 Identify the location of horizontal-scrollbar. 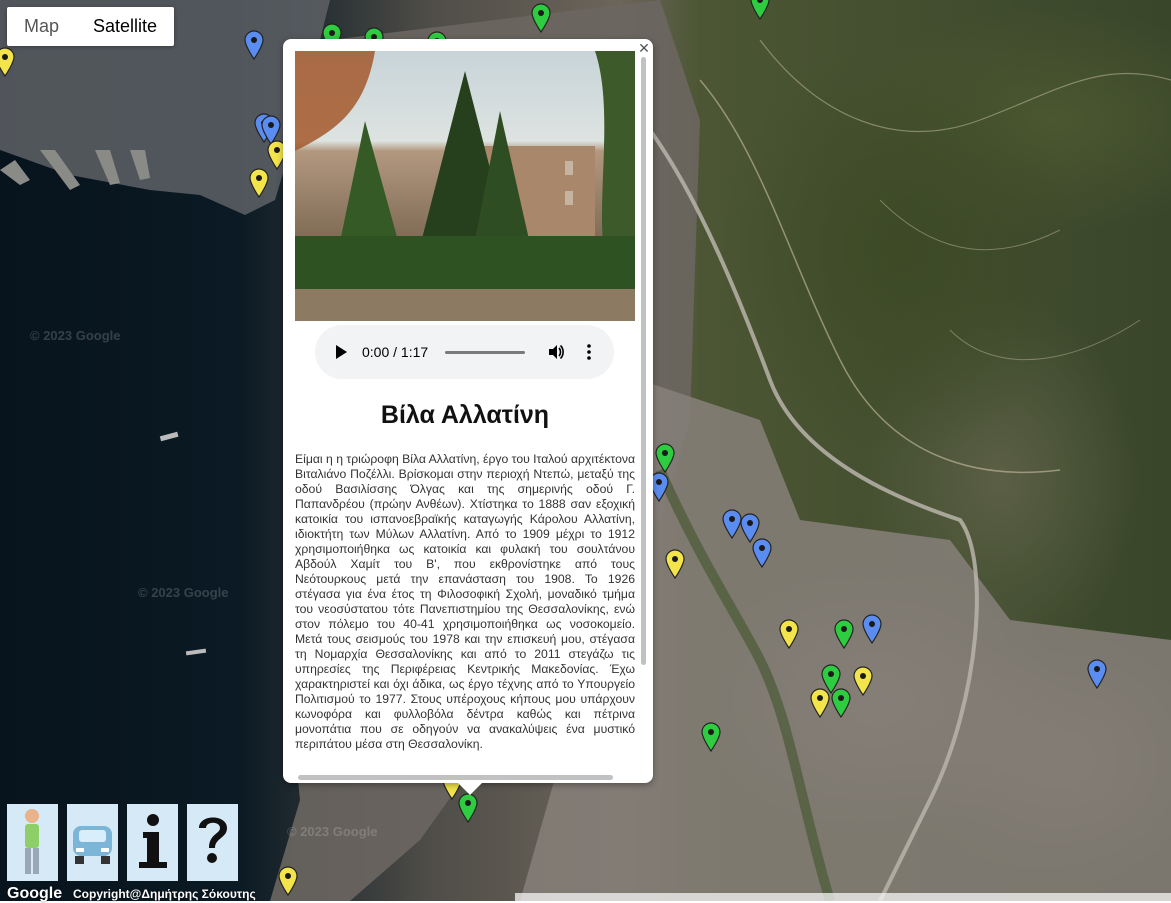
(455, 777).